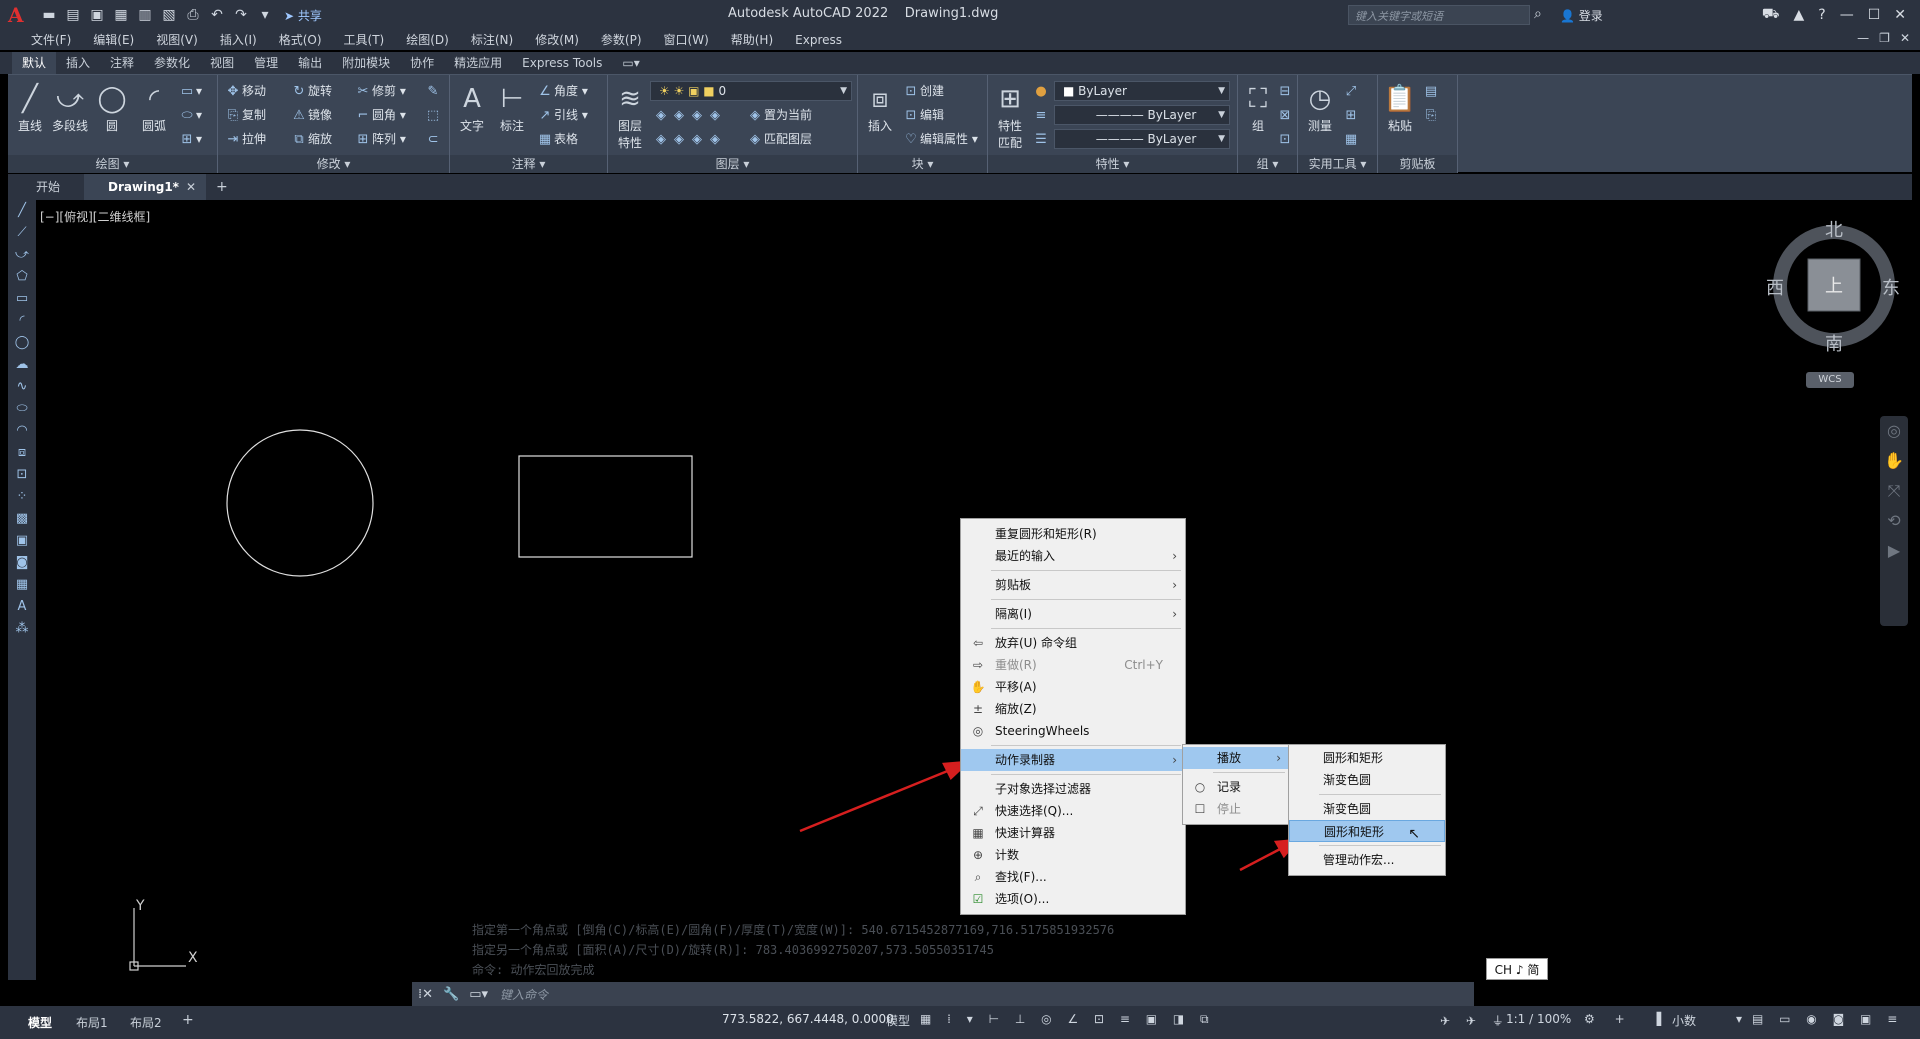 This screenshot has width=1920, height=1039. Describe the element at coordinates (1894, 551) in the screenshot. I see `showmotion-icon: ▶` at that location.